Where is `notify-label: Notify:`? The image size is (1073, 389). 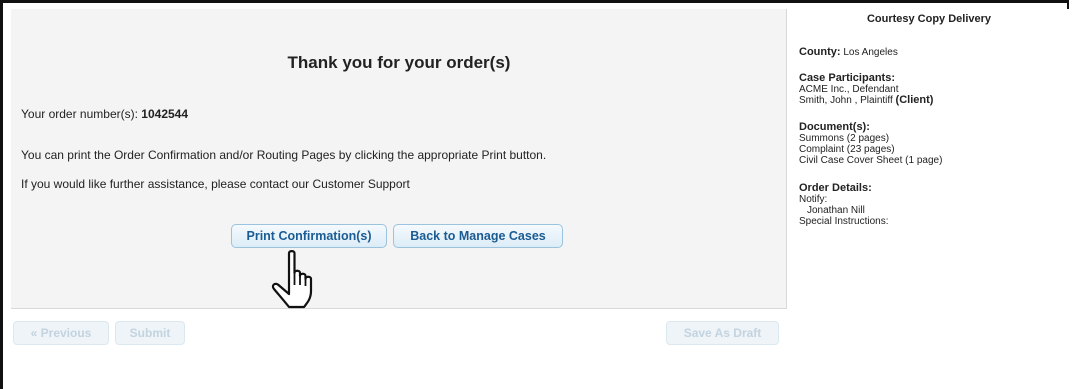 notify-label: Notify: is located at coordinates (813, 199).